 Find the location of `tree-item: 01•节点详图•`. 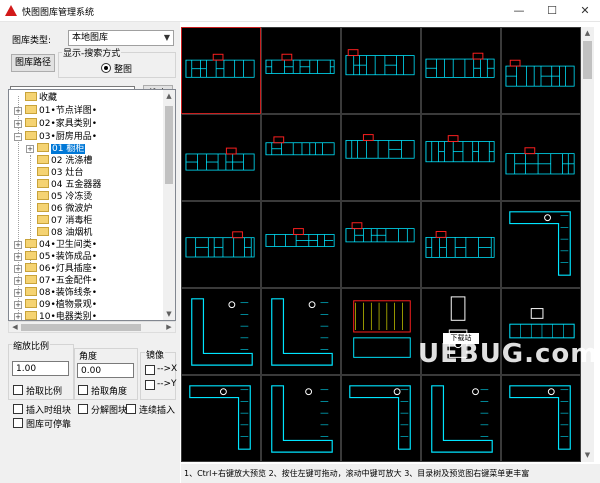

tree-item: 01•节点详图• is located at coordinates (61, 111).